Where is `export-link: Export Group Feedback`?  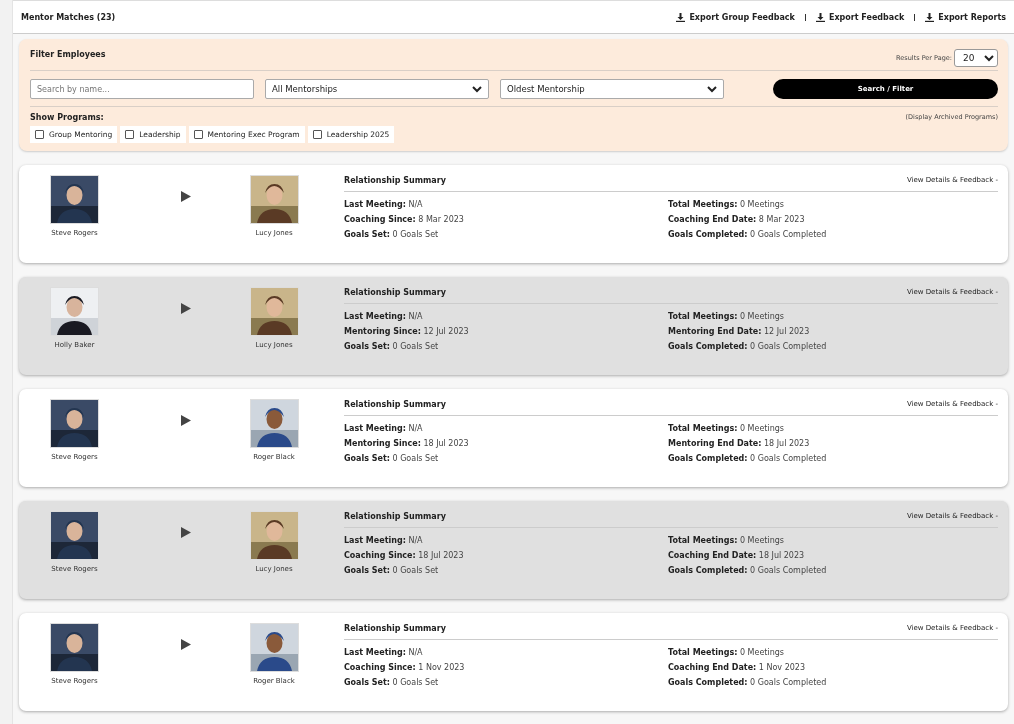
export-link: Export Group Feedback is located at coordinates (735, 17).